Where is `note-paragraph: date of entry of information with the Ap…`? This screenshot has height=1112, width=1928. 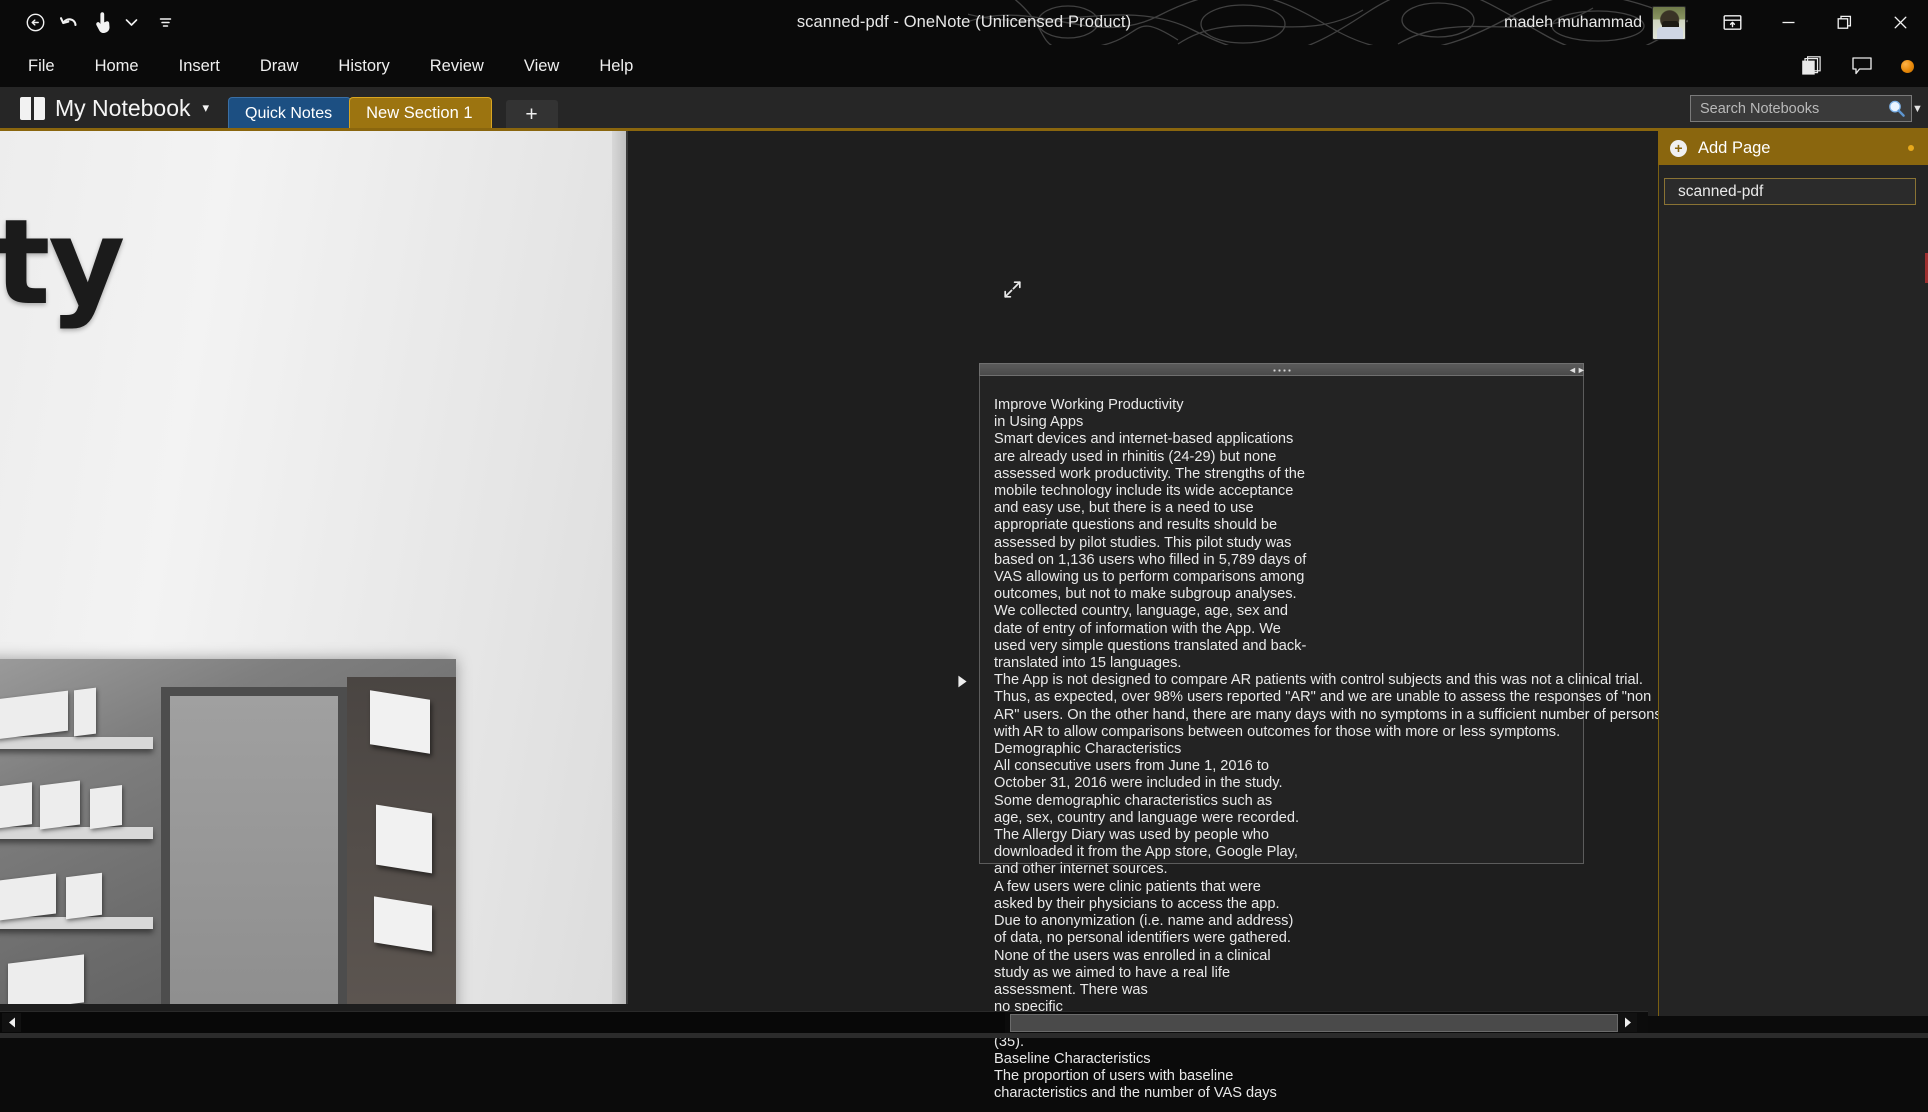
note-paragraph: date of entry of information with the Ap… is located at coordinates (1137, 628).